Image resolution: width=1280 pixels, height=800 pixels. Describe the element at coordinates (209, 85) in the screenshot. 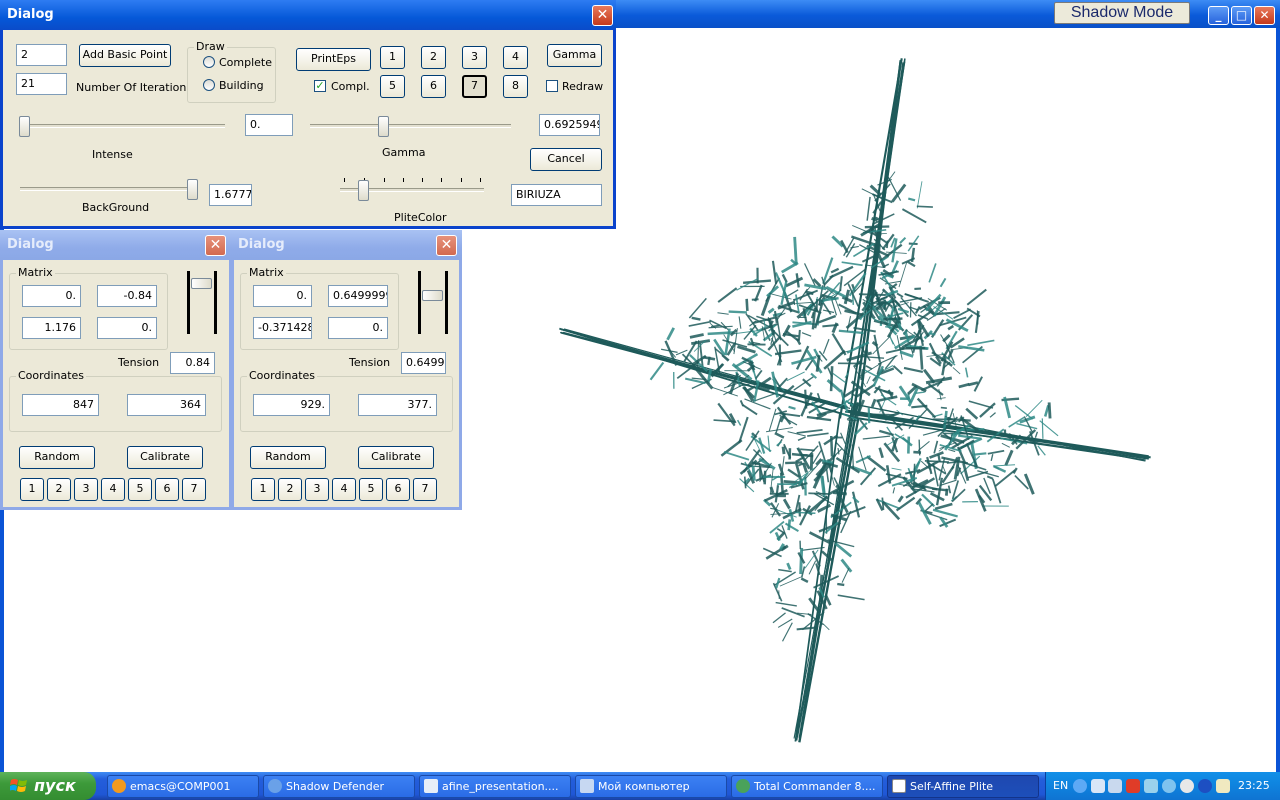

I see `draw-building-radio` at that location.